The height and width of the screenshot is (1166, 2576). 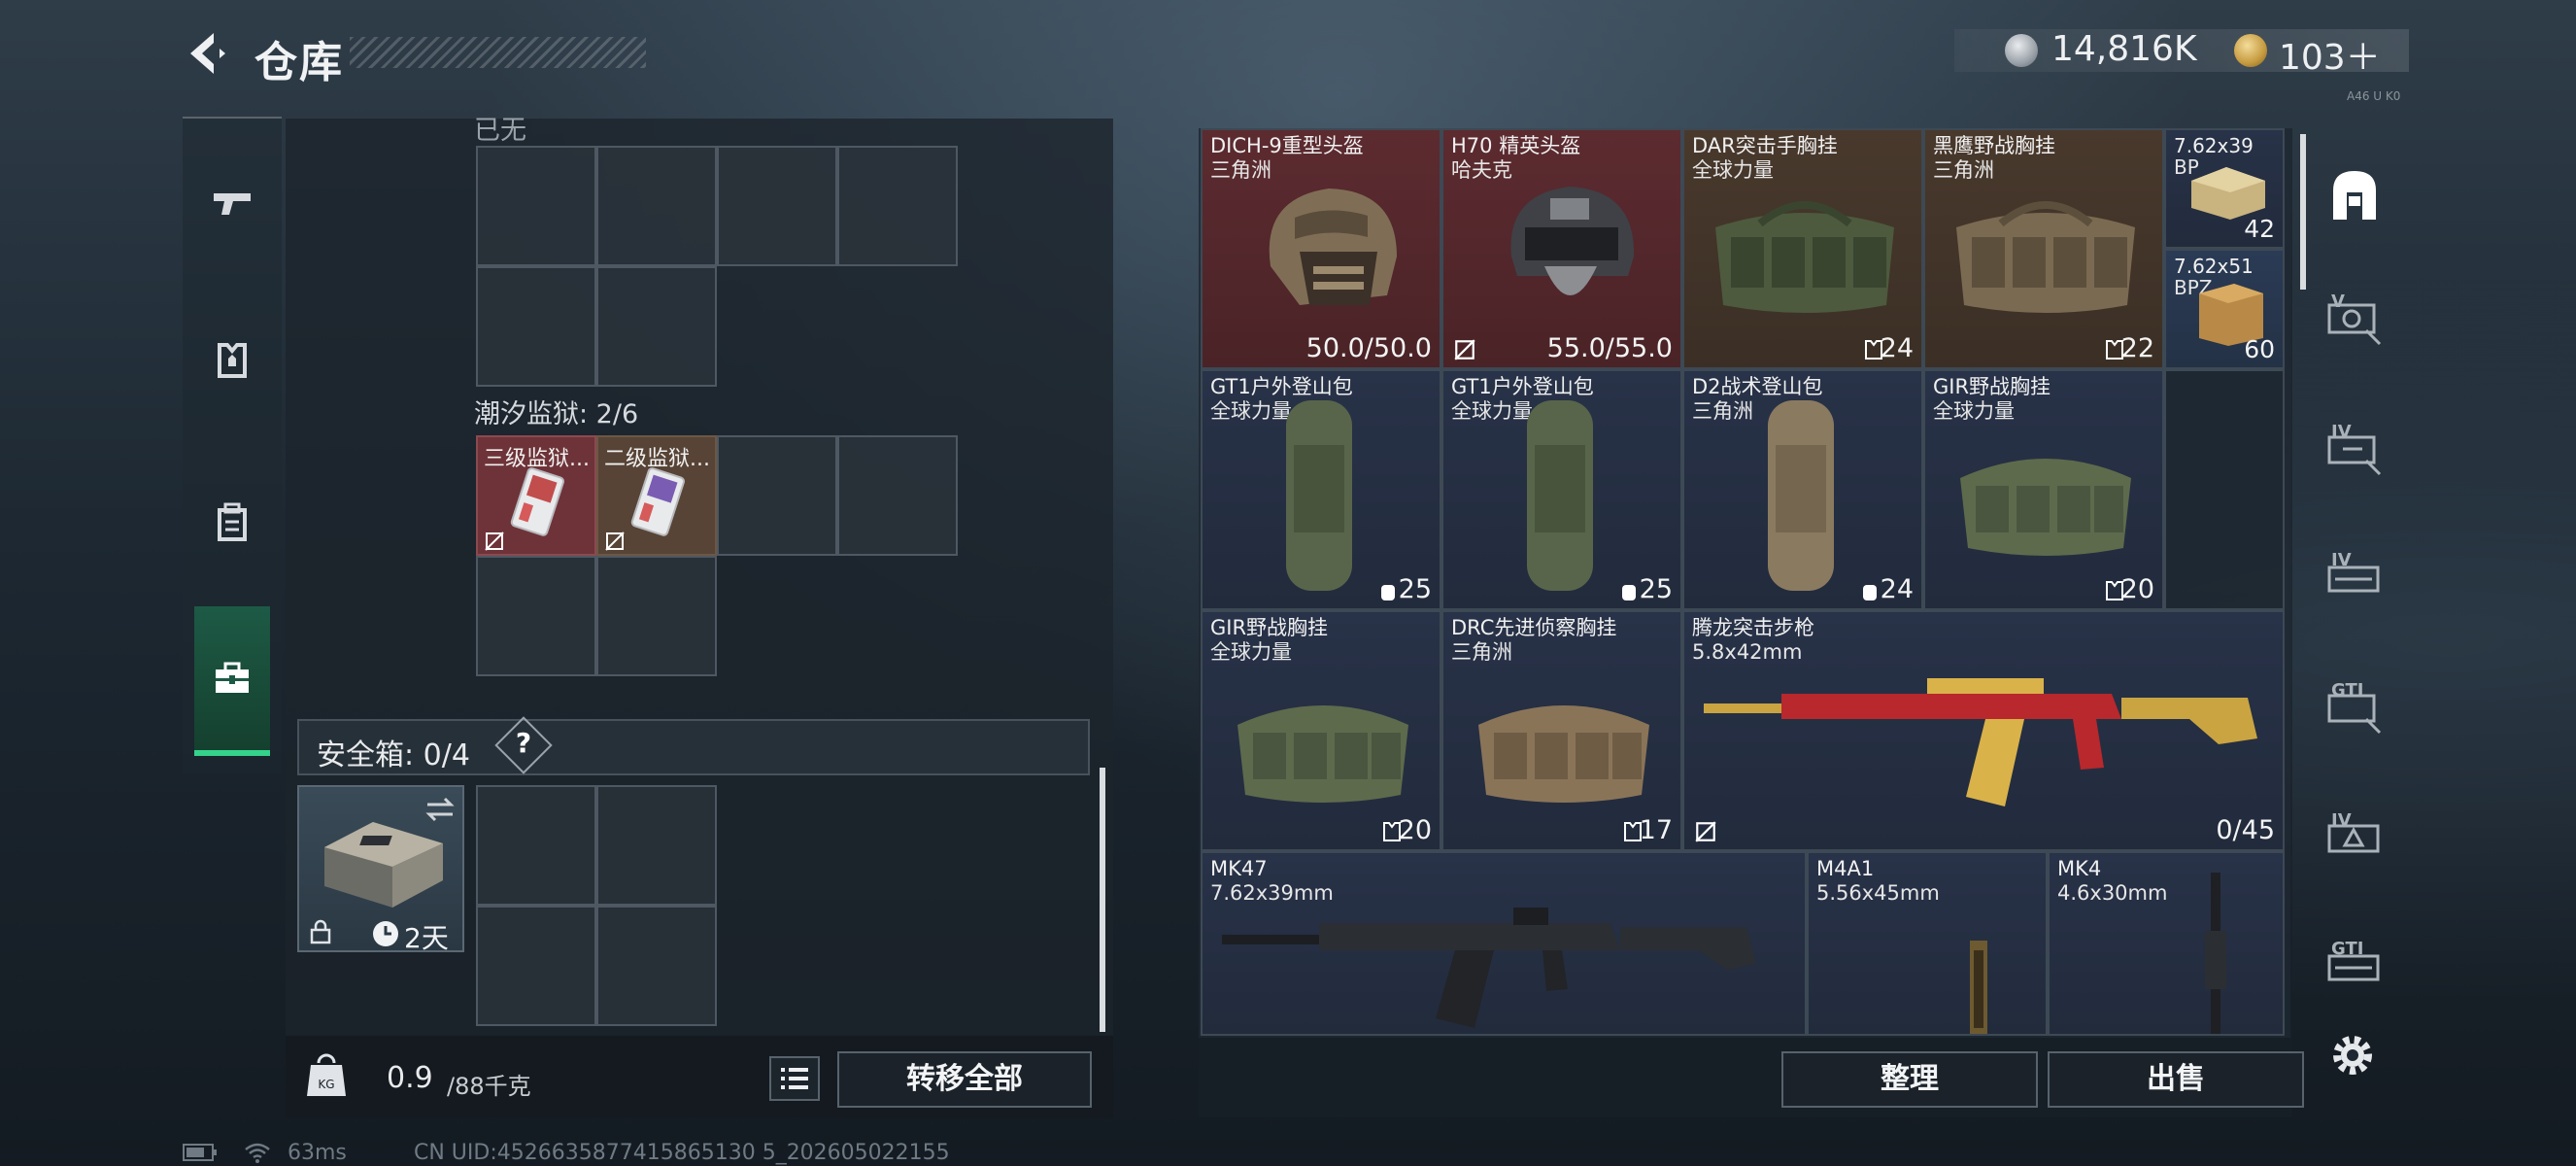 What do you see at coordinates (1927, 943) in the screenshot?
I see `rifle-item: M4A1 5.56x45mm` at bounding box center [1927, 943].